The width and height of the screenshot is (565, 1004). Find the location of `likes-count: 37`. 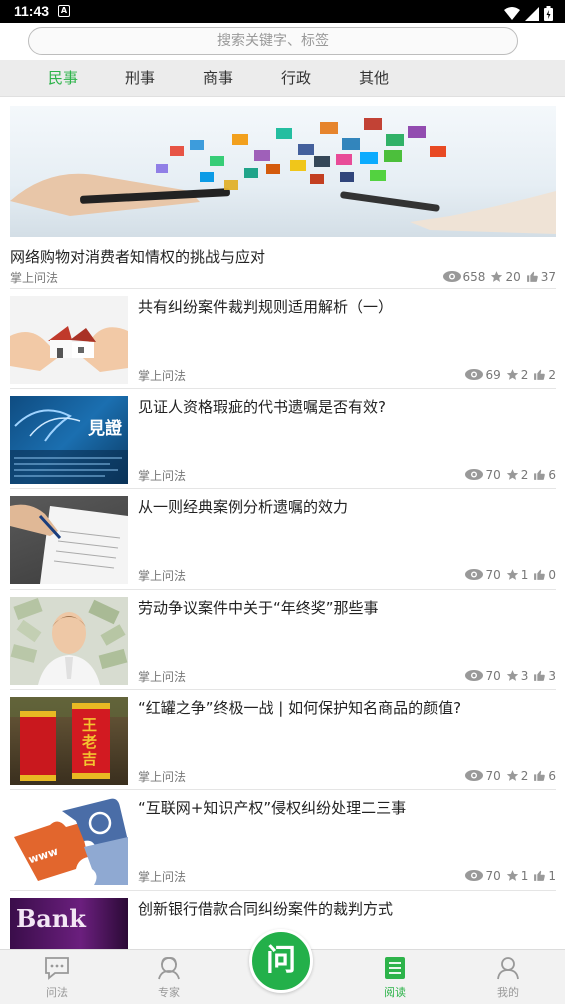

likes-count: 37 is located at coordinates (548, 276).